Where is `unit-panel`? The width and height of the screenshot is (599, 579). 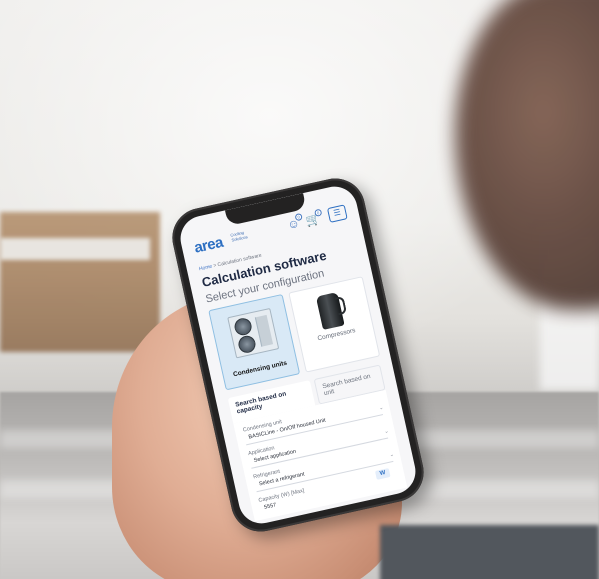
unit-panel is located at coordinates (264, 330).